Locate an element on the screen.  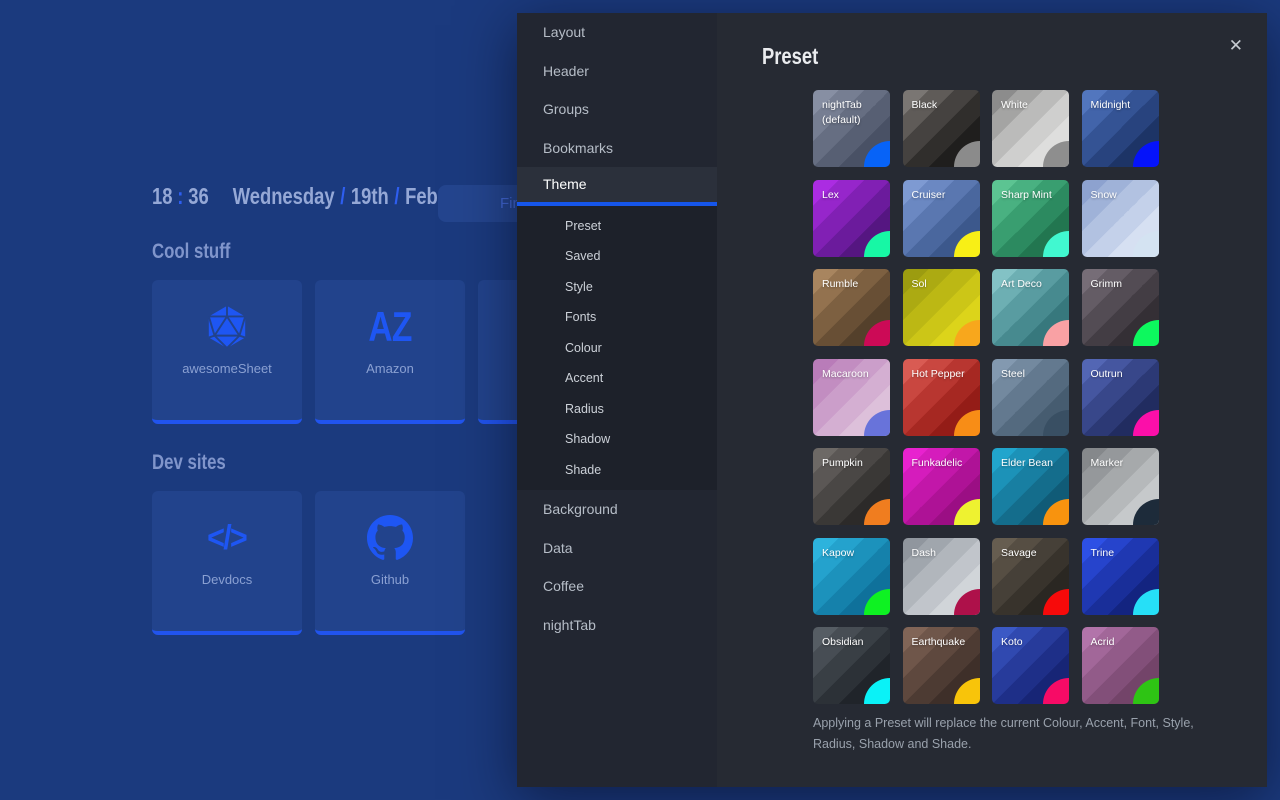
submenu-item-shade: Shade is located at coordinates (617, 470).